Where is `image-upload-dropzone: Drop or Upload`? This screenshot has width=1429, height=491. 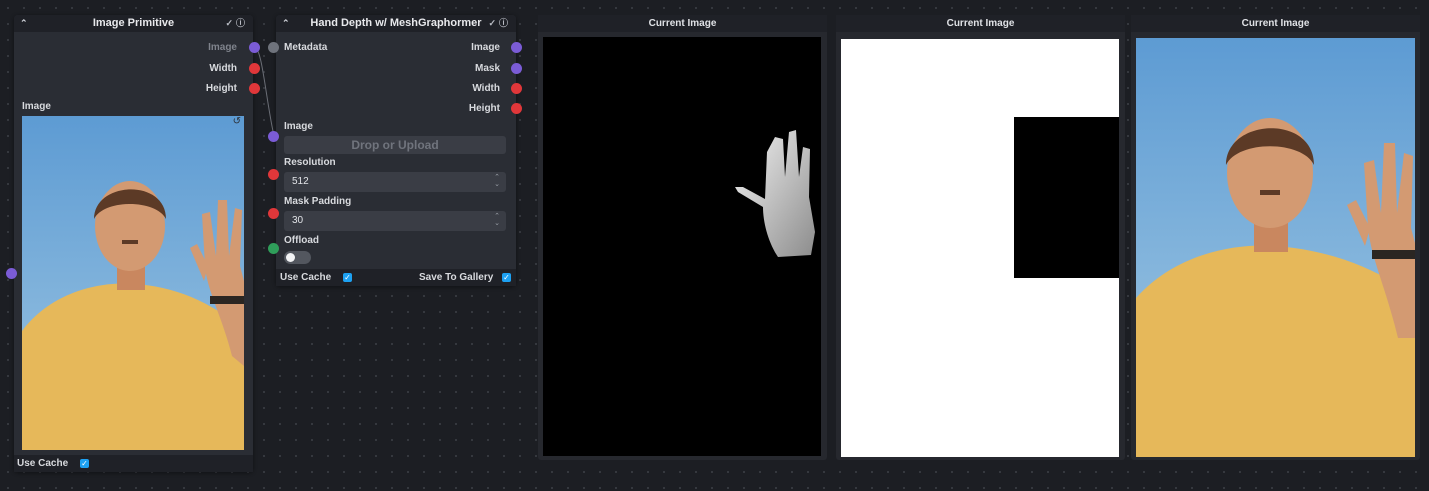 image-upload-dropzone: Drop or Upload is located at coordinates (395, 145).